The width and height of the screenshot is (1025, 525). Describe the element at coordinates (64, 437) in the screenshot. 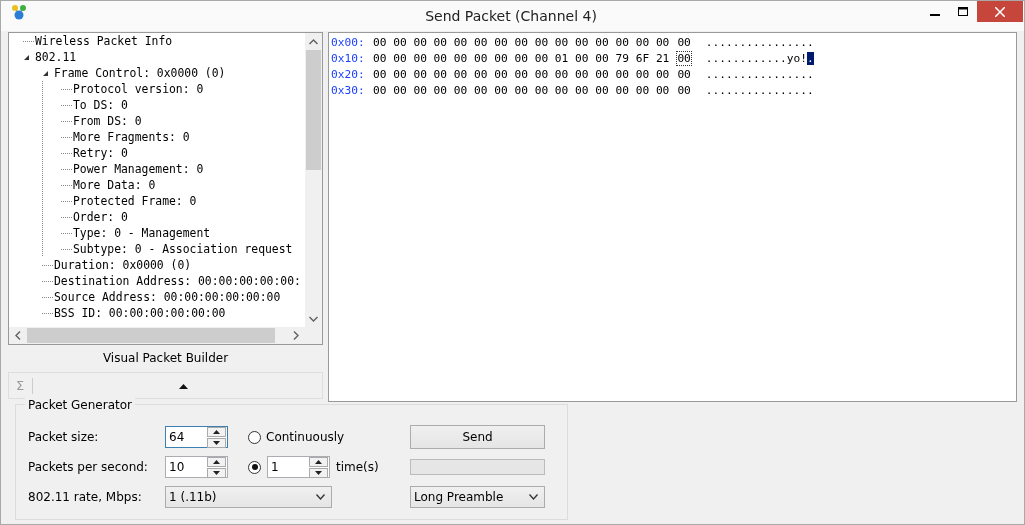

I see `field-label: Packet size:` at that location.